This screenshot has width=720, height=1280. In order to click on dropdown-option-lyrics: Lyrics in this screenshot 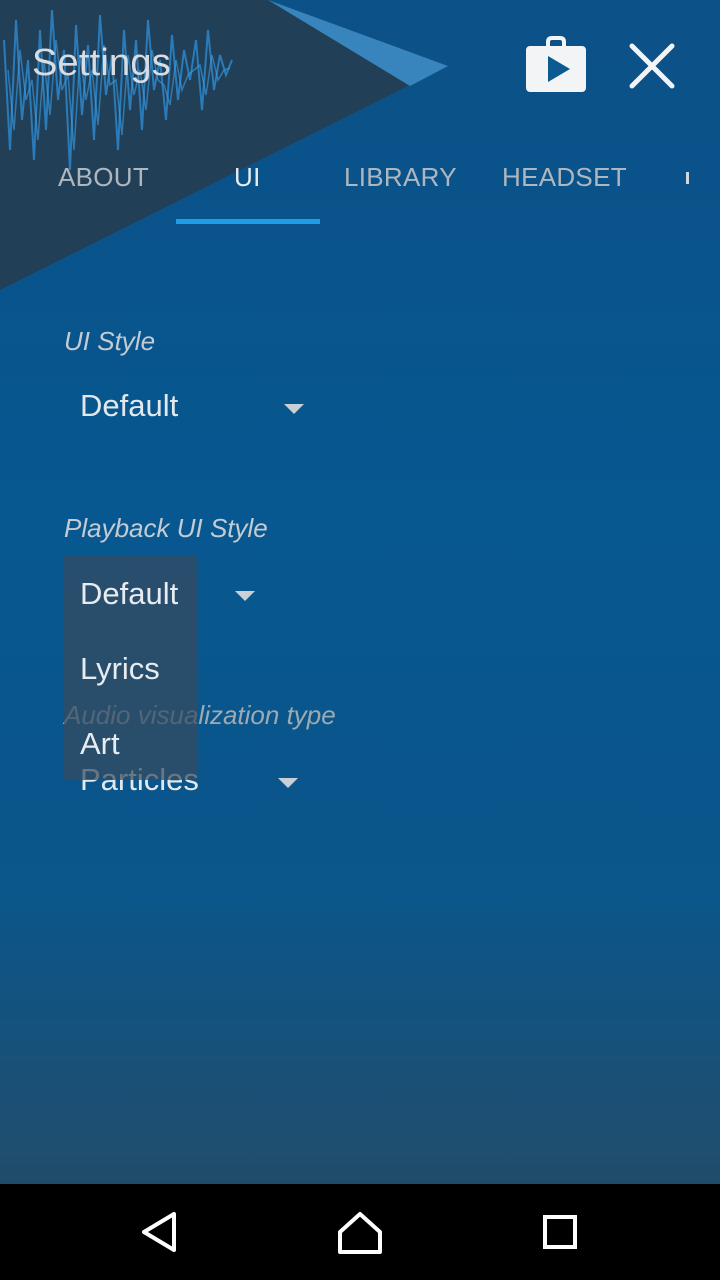, I will do `click(120, 669)`.